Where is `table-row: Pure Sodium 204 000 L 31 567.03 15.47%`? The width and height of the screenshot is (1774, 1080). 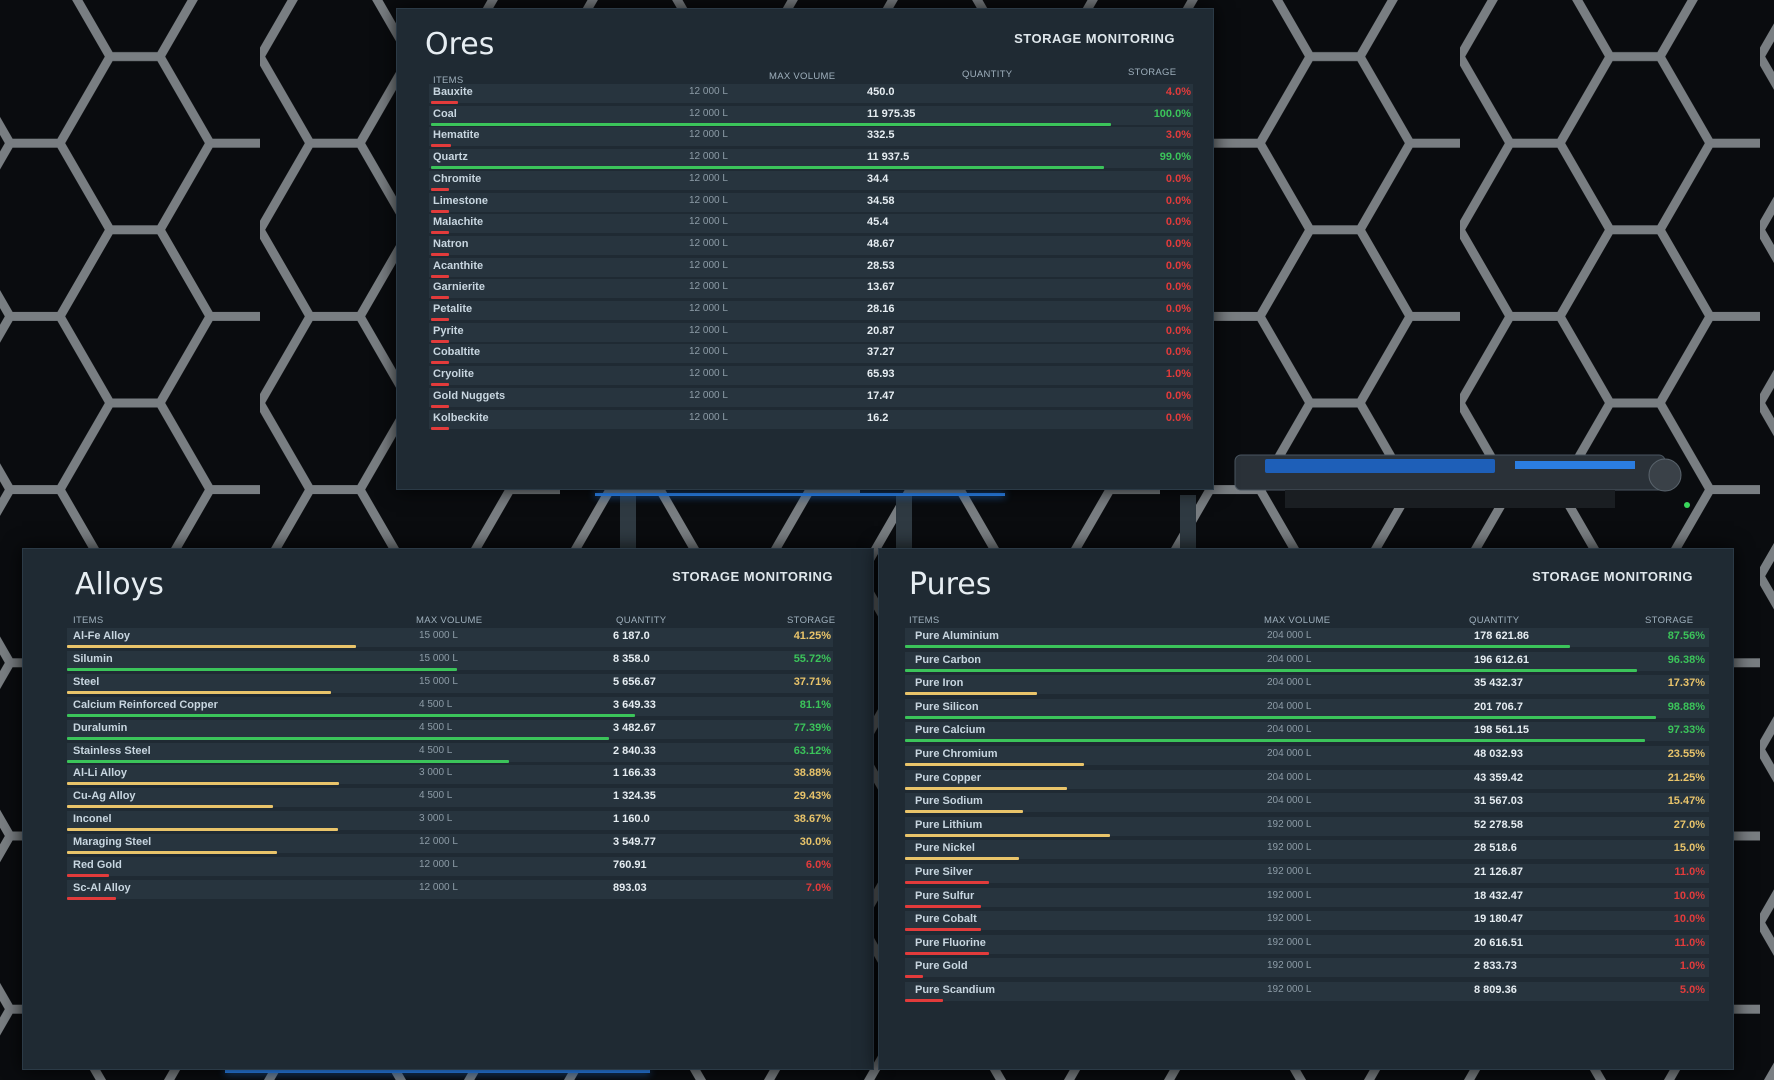
table-row: Pure Sodium 204 000 L 31 567.03 15.47% is located at coordinates (1306, 803).